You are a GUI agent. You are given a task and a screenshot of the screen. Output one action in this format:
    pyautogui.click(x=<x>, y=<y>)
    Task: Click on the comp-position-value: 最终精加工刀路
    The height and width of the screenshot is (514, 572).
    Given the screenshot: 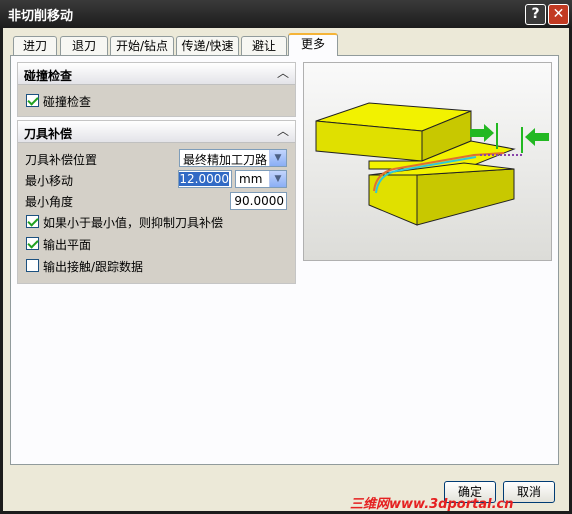 What is the action you would take?
    pyautogui.click(x=225, y=160)
    